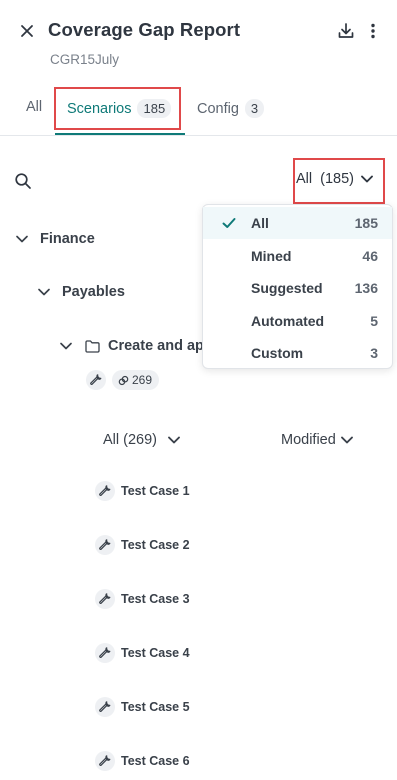 Image resolution: width=397 pixels, height=780 pixels. I want to click on menu-item-automated: Automated 5, so click(297, 321).